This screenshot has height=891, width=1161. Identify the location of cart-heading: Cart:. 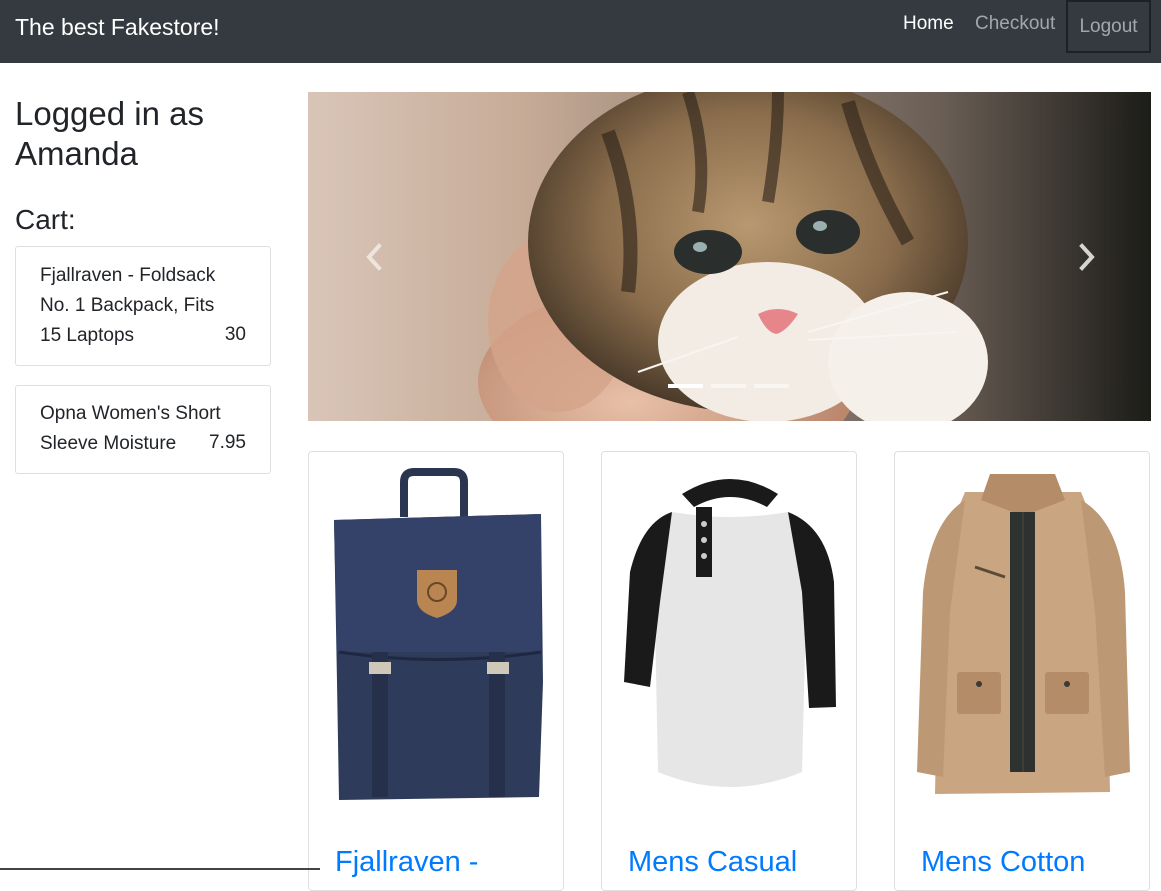
(45, 219).